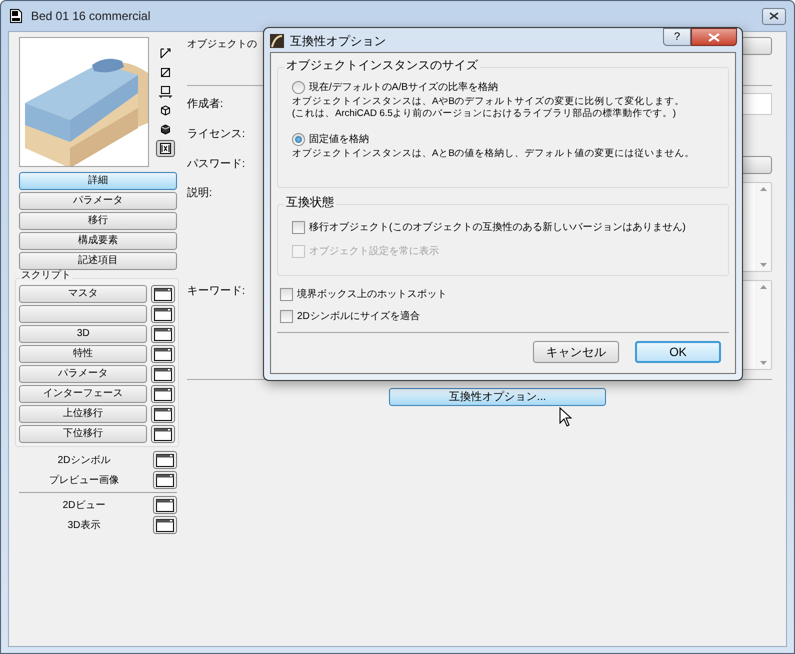 The width and height of the screenshot is (795, 654). What do you see at coordinates (16, 16) in the screenshot?
I see `document-icon` at bounding box center [16, 16].